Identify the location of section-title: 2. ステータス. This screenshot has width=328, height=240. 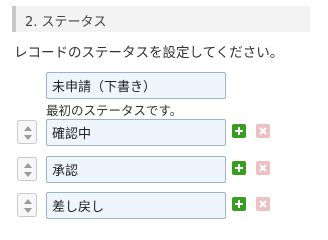
(66, 22).